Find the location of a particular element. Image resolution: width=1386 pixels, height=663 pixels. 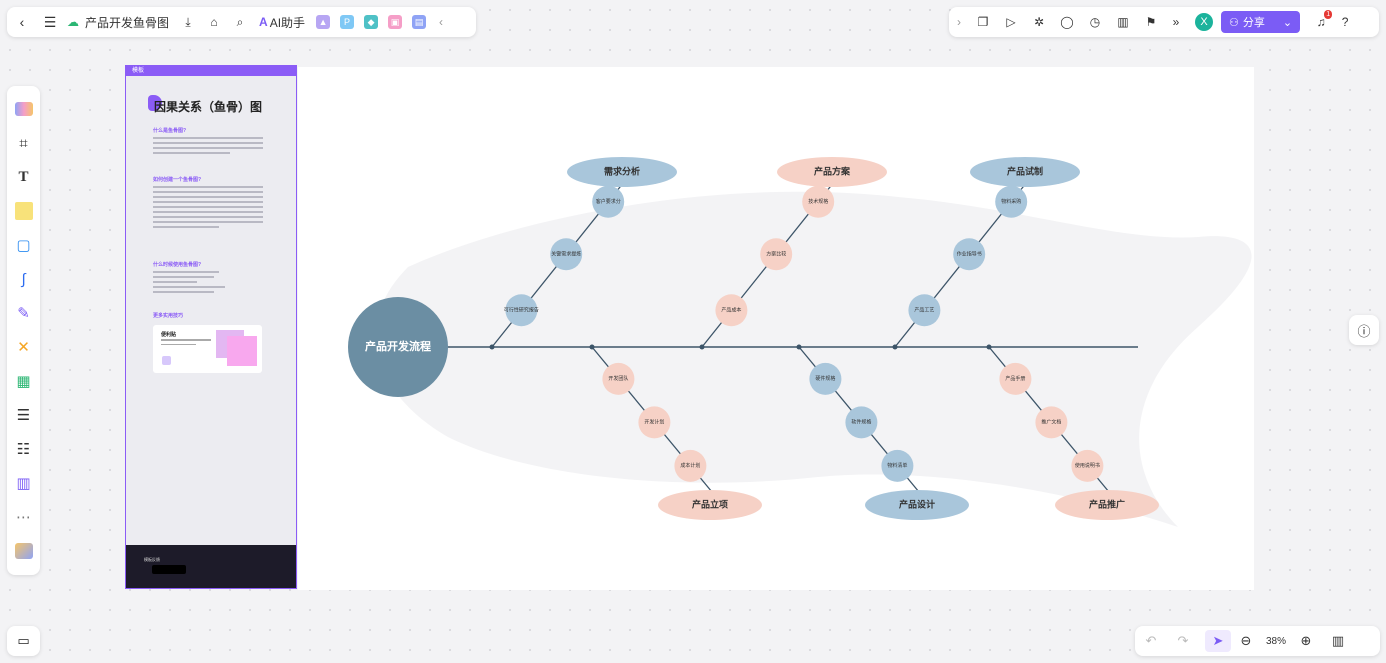

info-button: ⓘ is located at coordinates (1364, 330).